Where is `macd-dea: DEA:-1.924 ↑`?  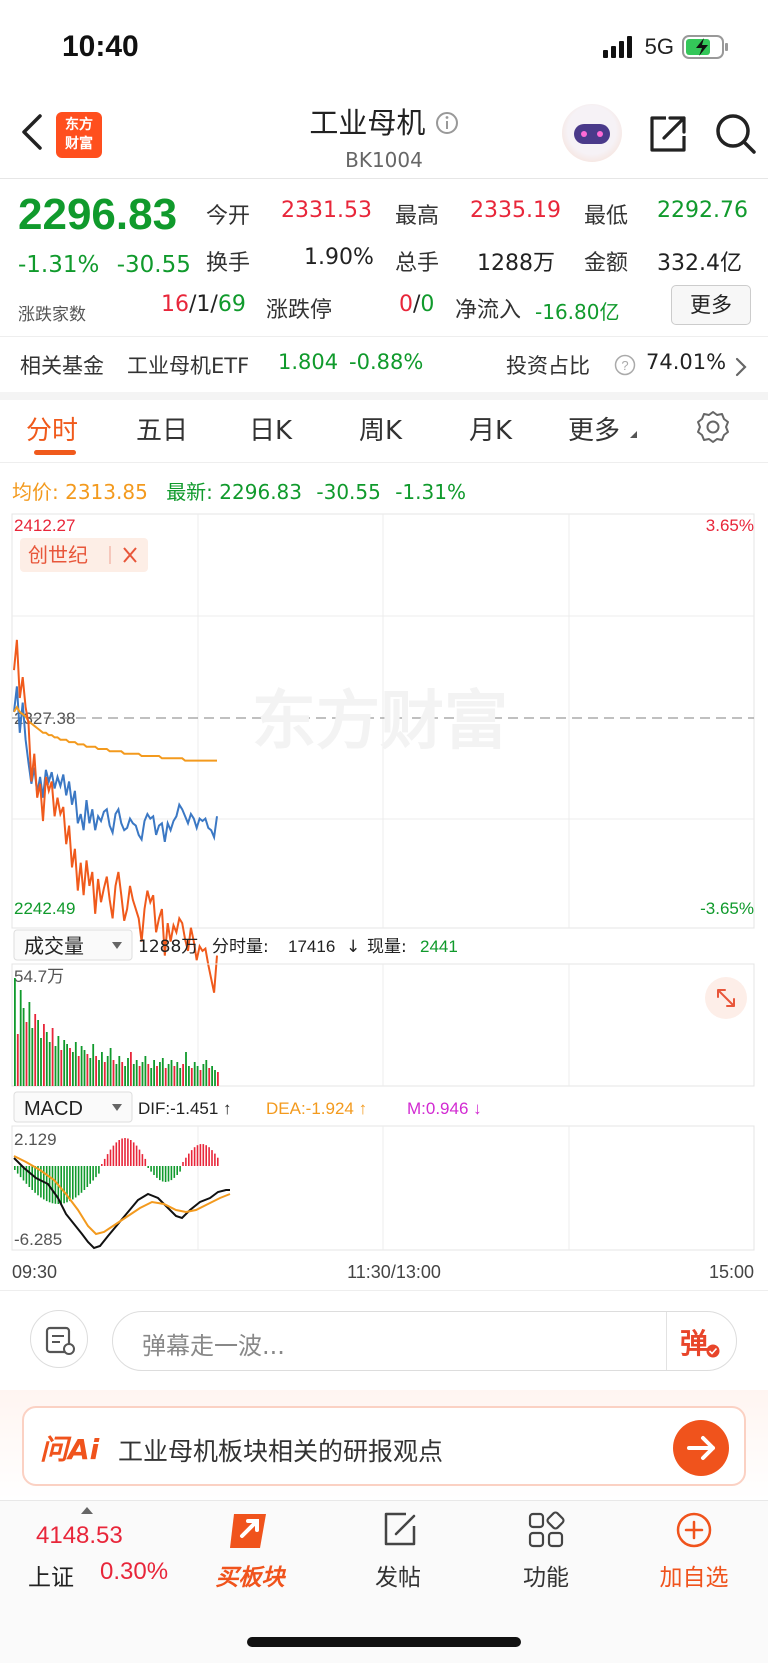
macd-dea: DEA:-1.924 ↑ is located at coordinates (316, 1108).